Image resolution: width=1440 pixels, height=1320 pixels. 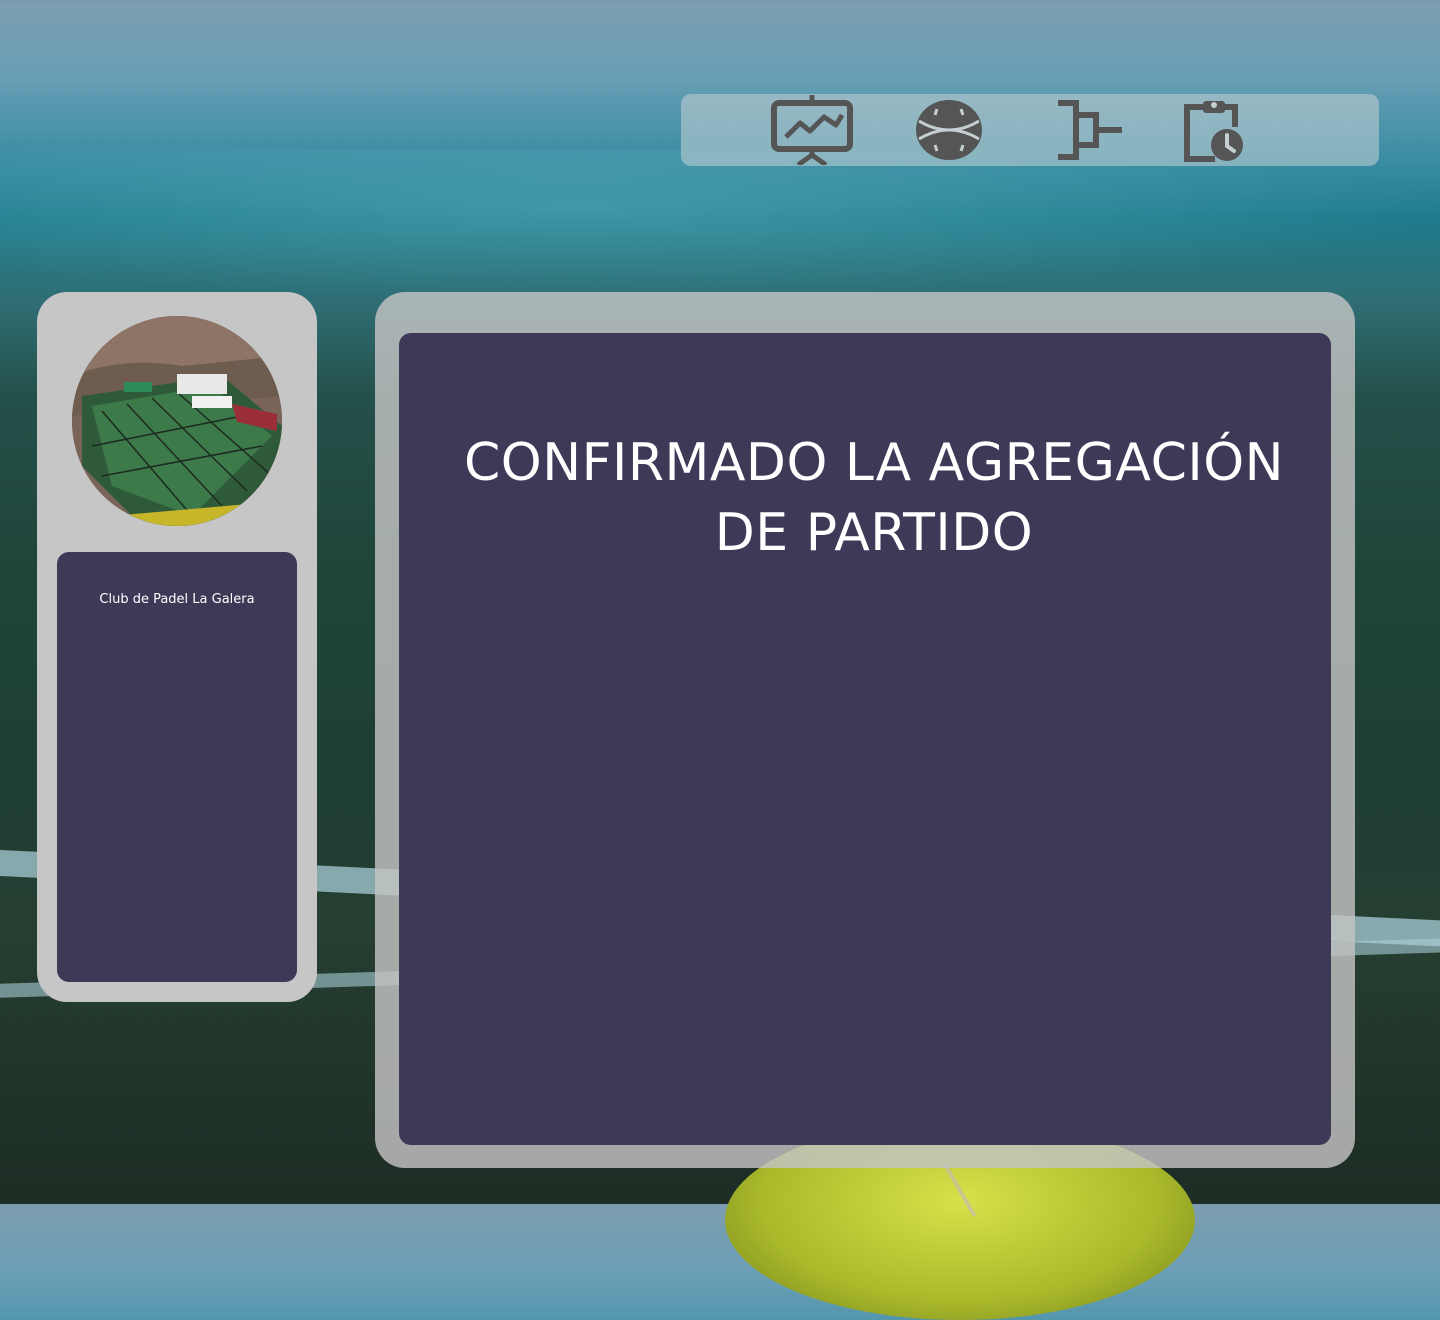 I want to click on ball-icon, so click(x=949, y=130).